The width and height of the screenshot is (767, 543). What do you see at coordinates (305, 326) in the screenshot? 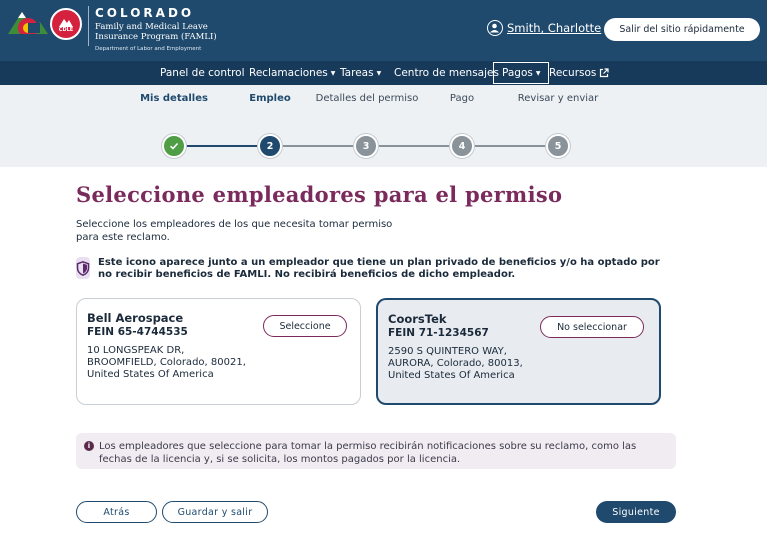
I see `select-employer-button: Seleccione` at bounding box center [305, 326].